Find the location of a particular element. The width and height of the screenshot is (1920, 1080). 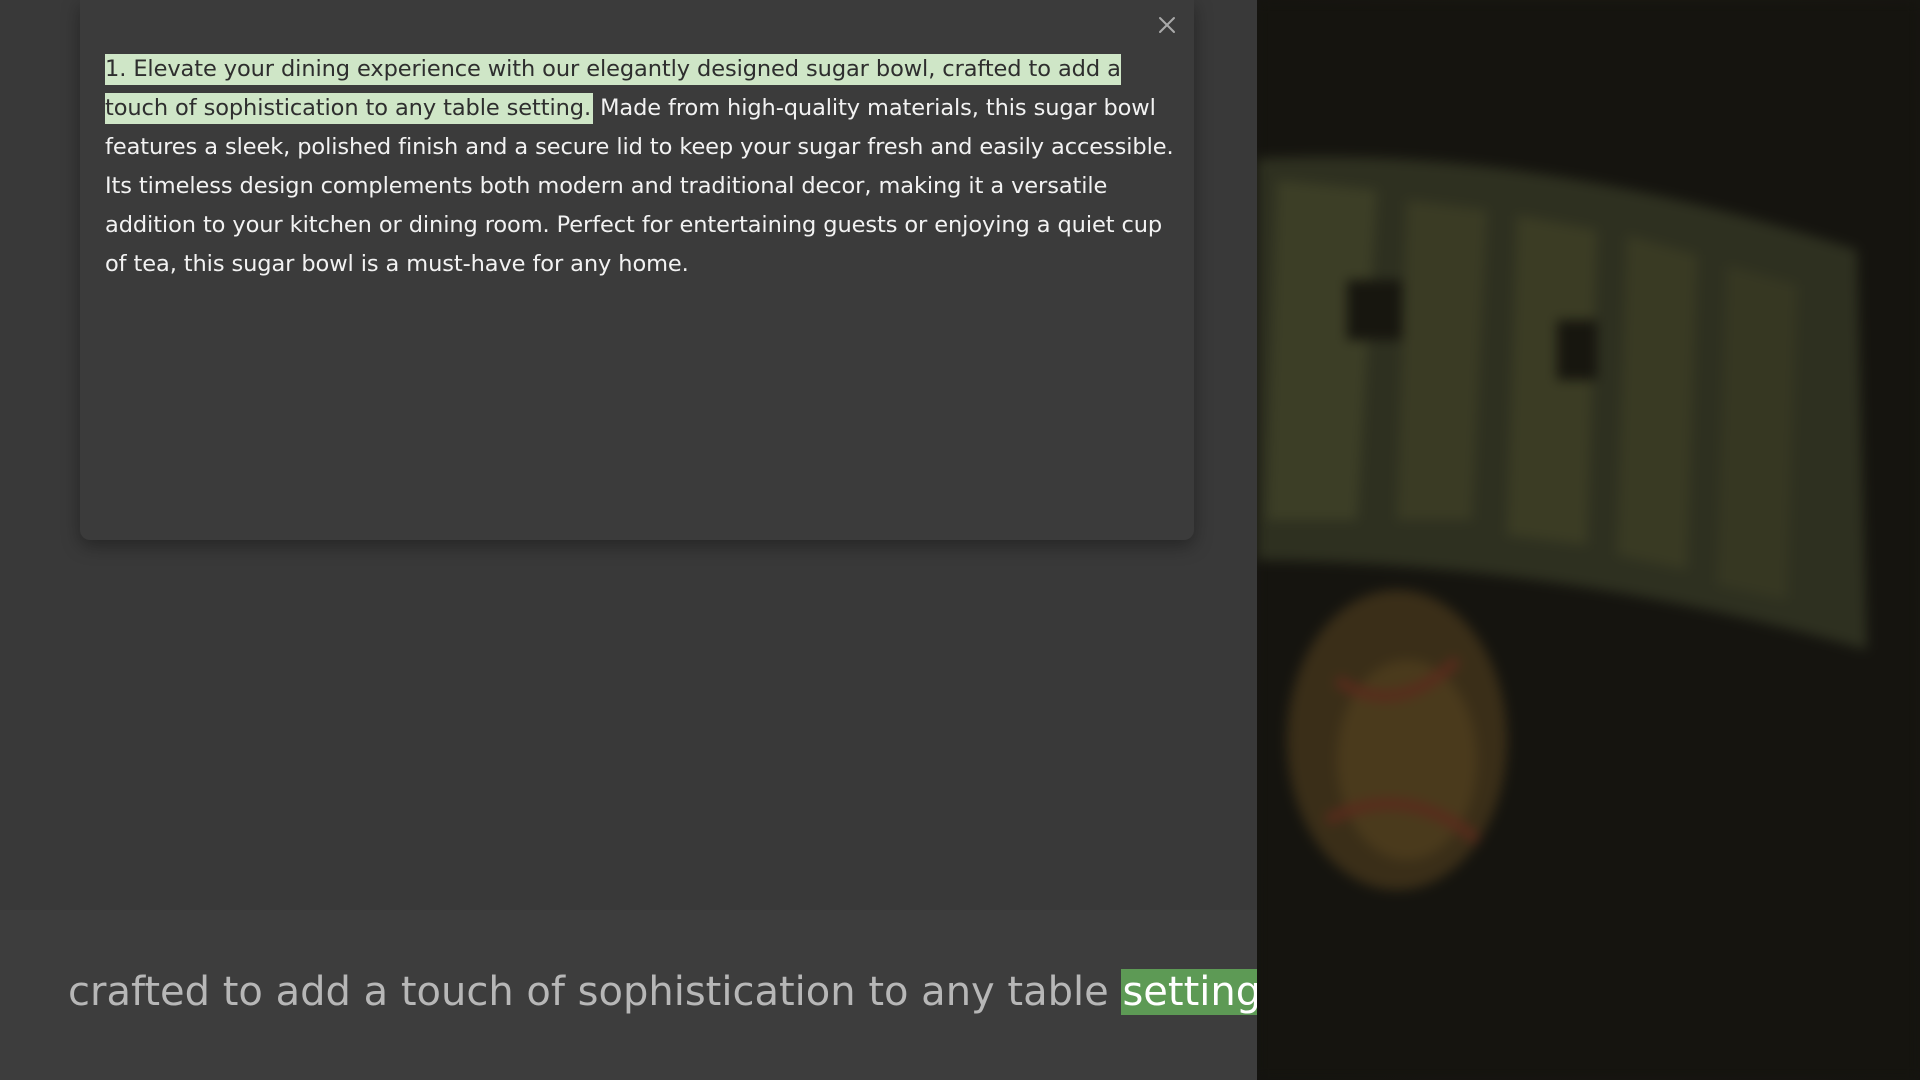

close-button is located at coordinates (1167, 25).